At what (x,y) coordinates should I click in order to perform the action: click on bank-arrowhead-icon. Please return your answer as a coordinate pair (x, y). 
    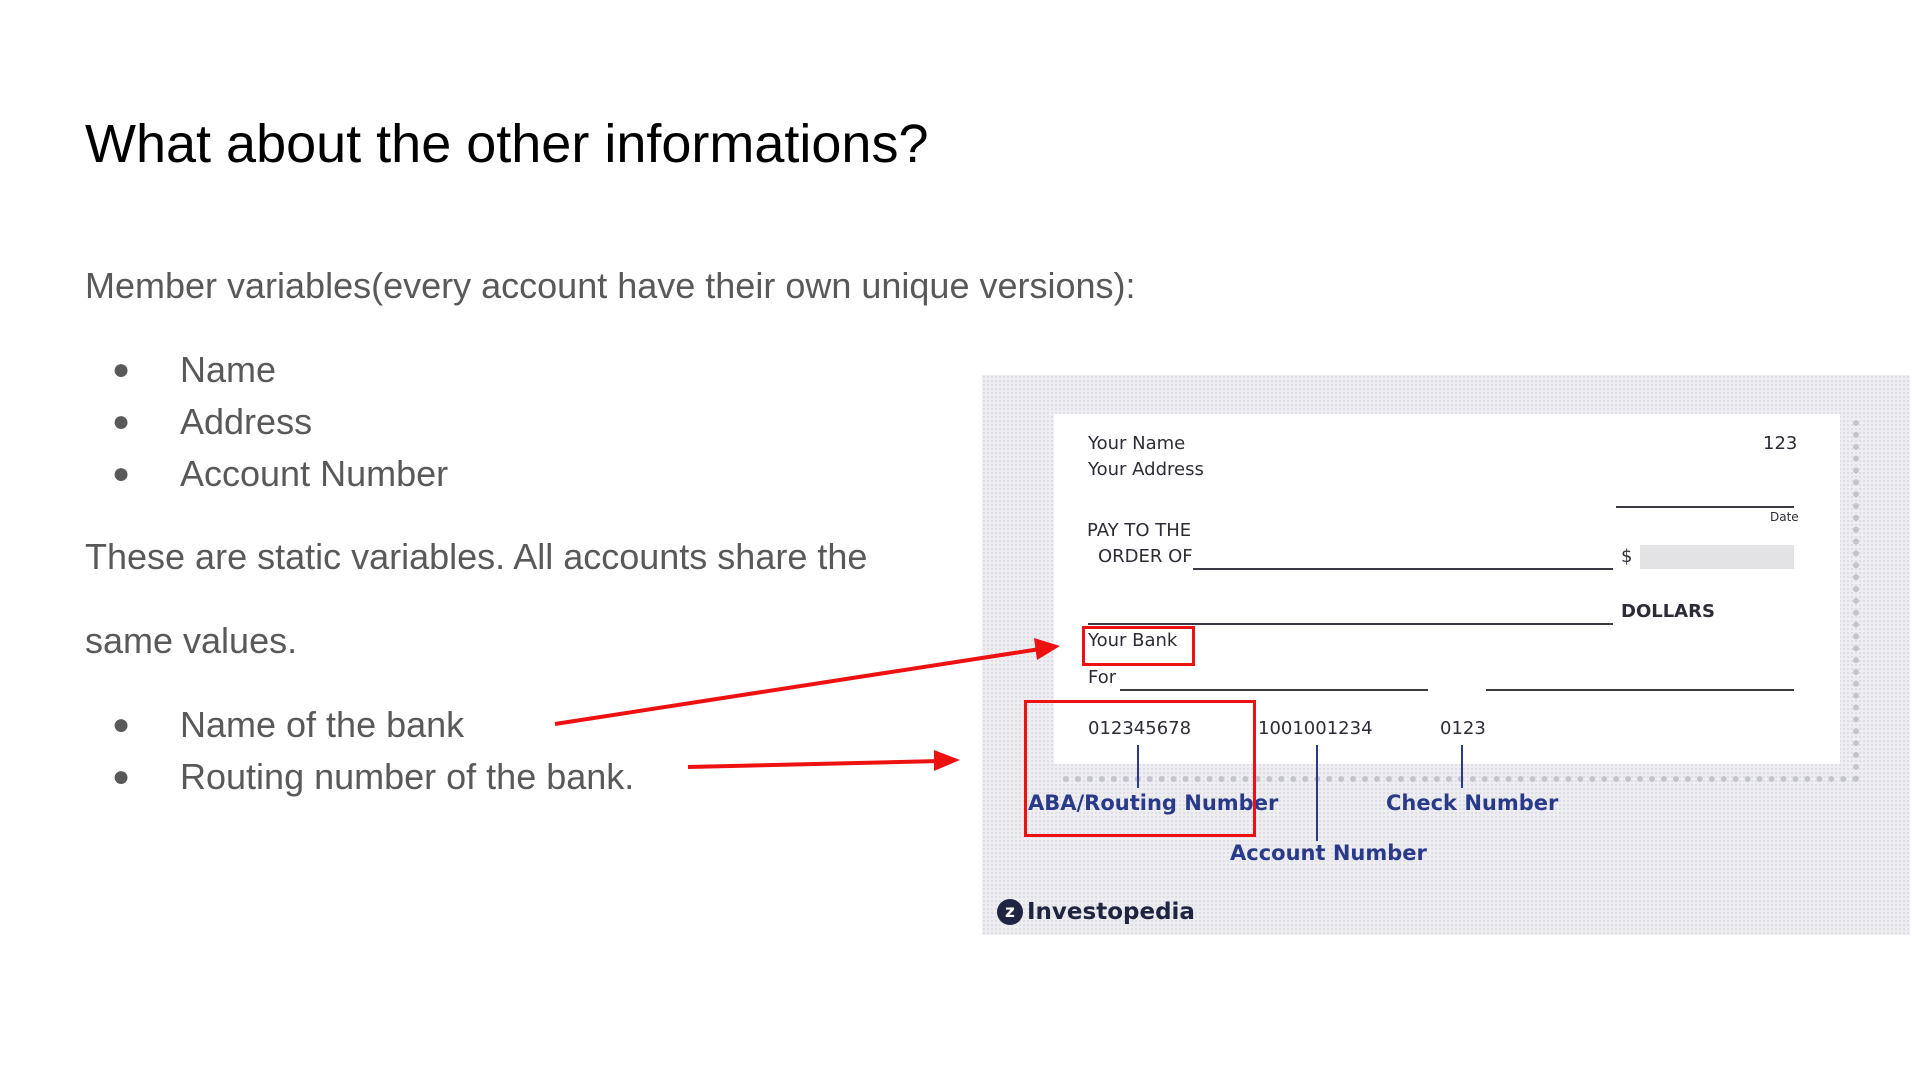
    Looking at the image, I should click on (1047, 649).